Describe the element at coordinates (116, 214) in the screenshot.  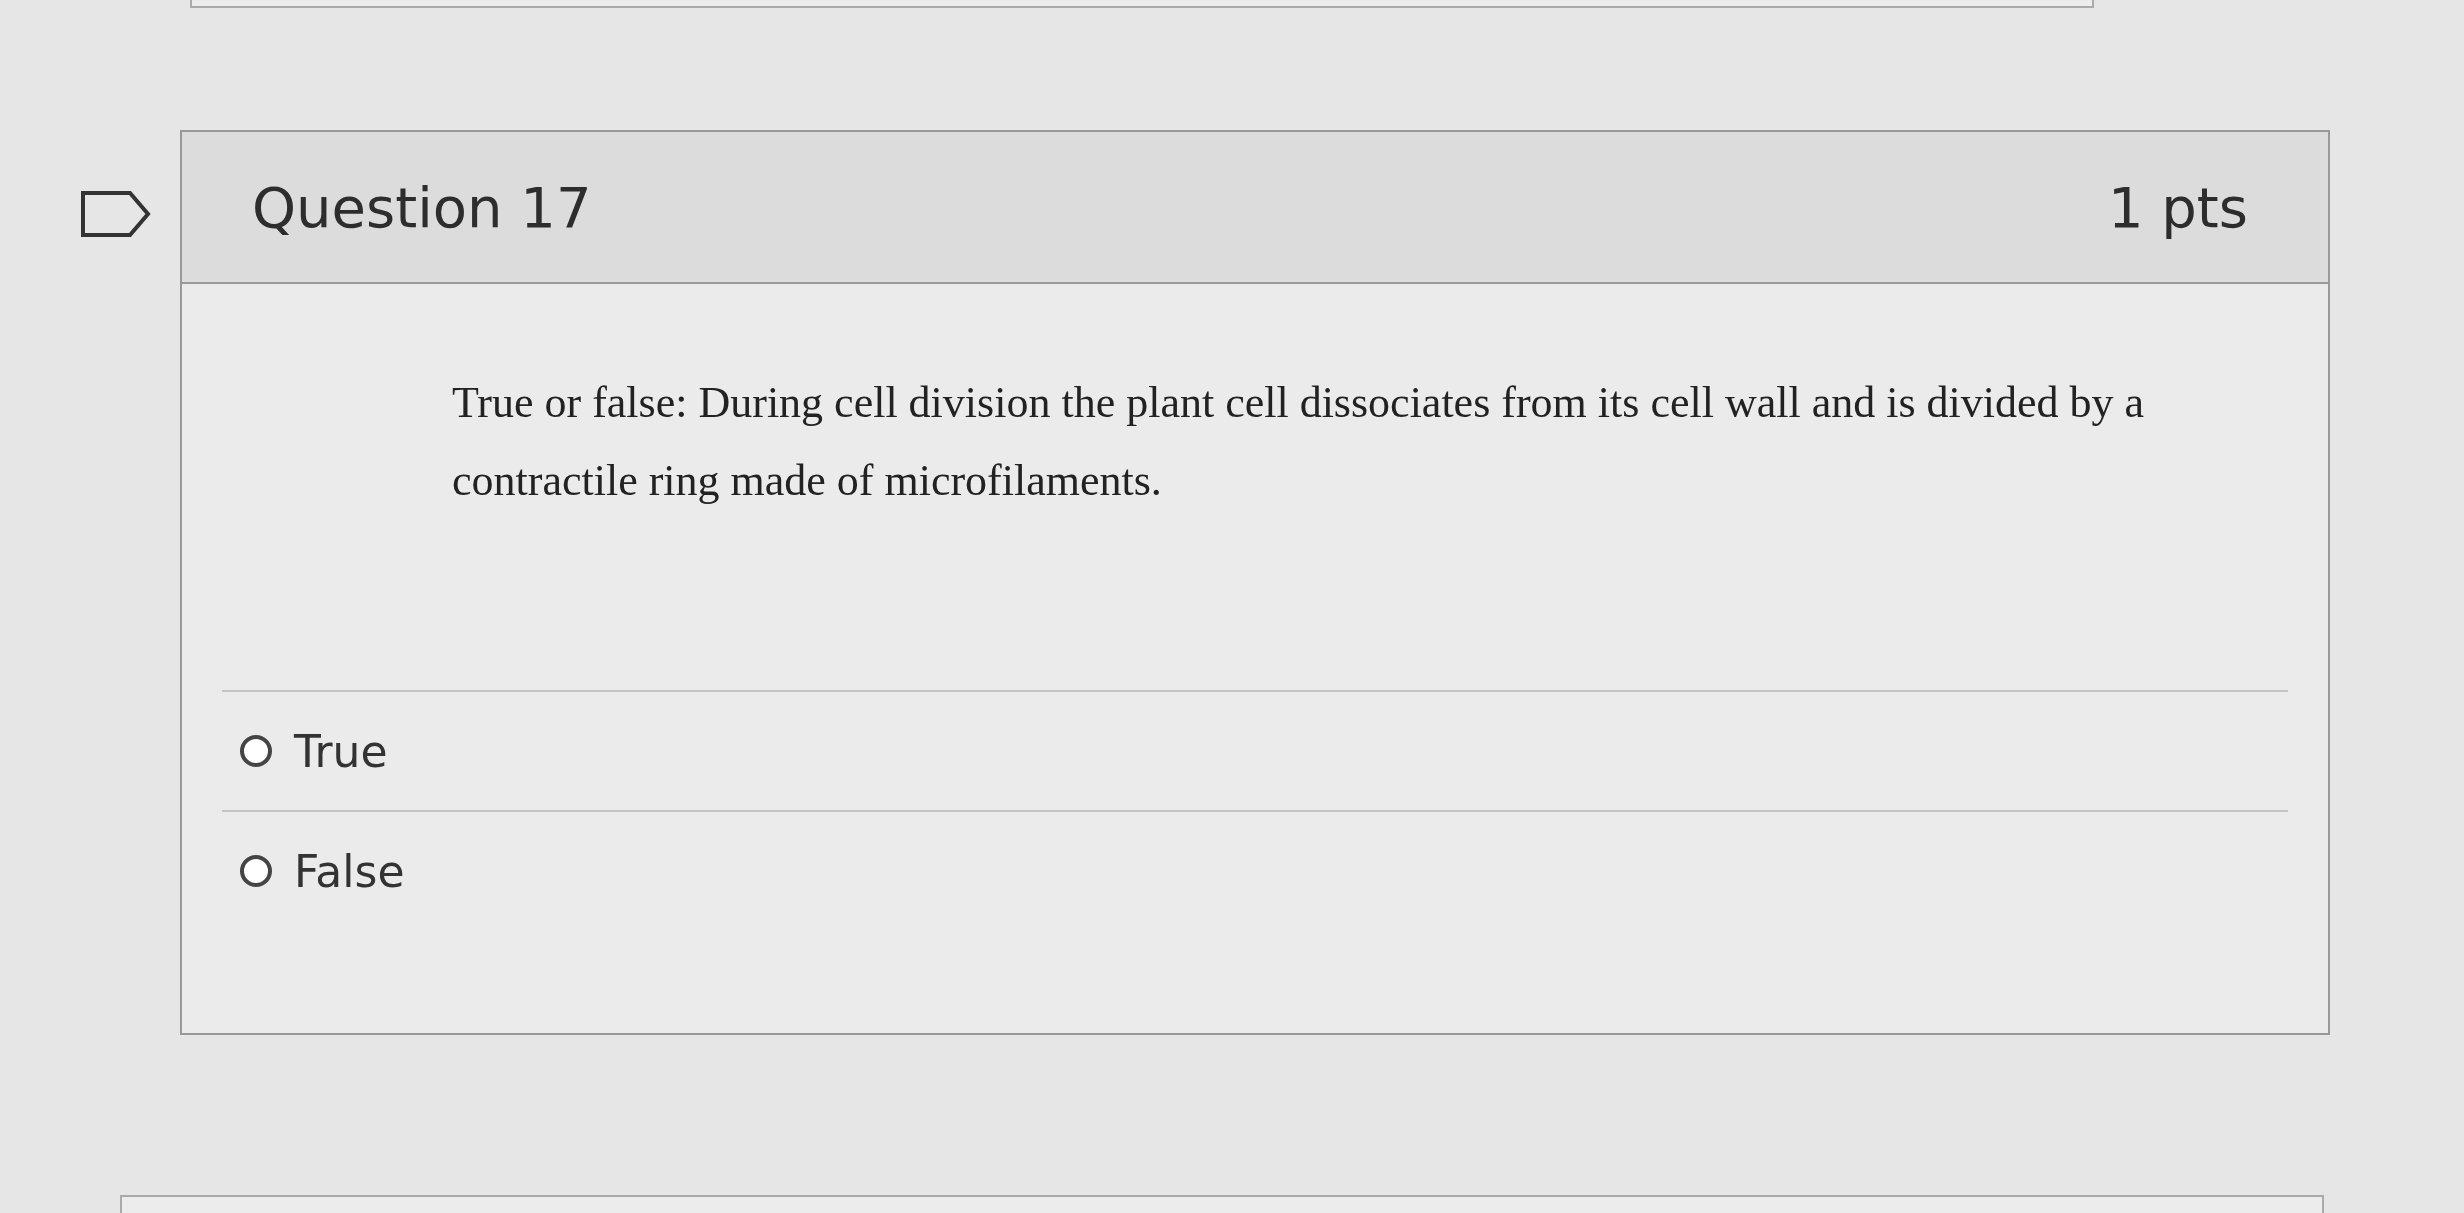
I see `flag-icon` at that location.